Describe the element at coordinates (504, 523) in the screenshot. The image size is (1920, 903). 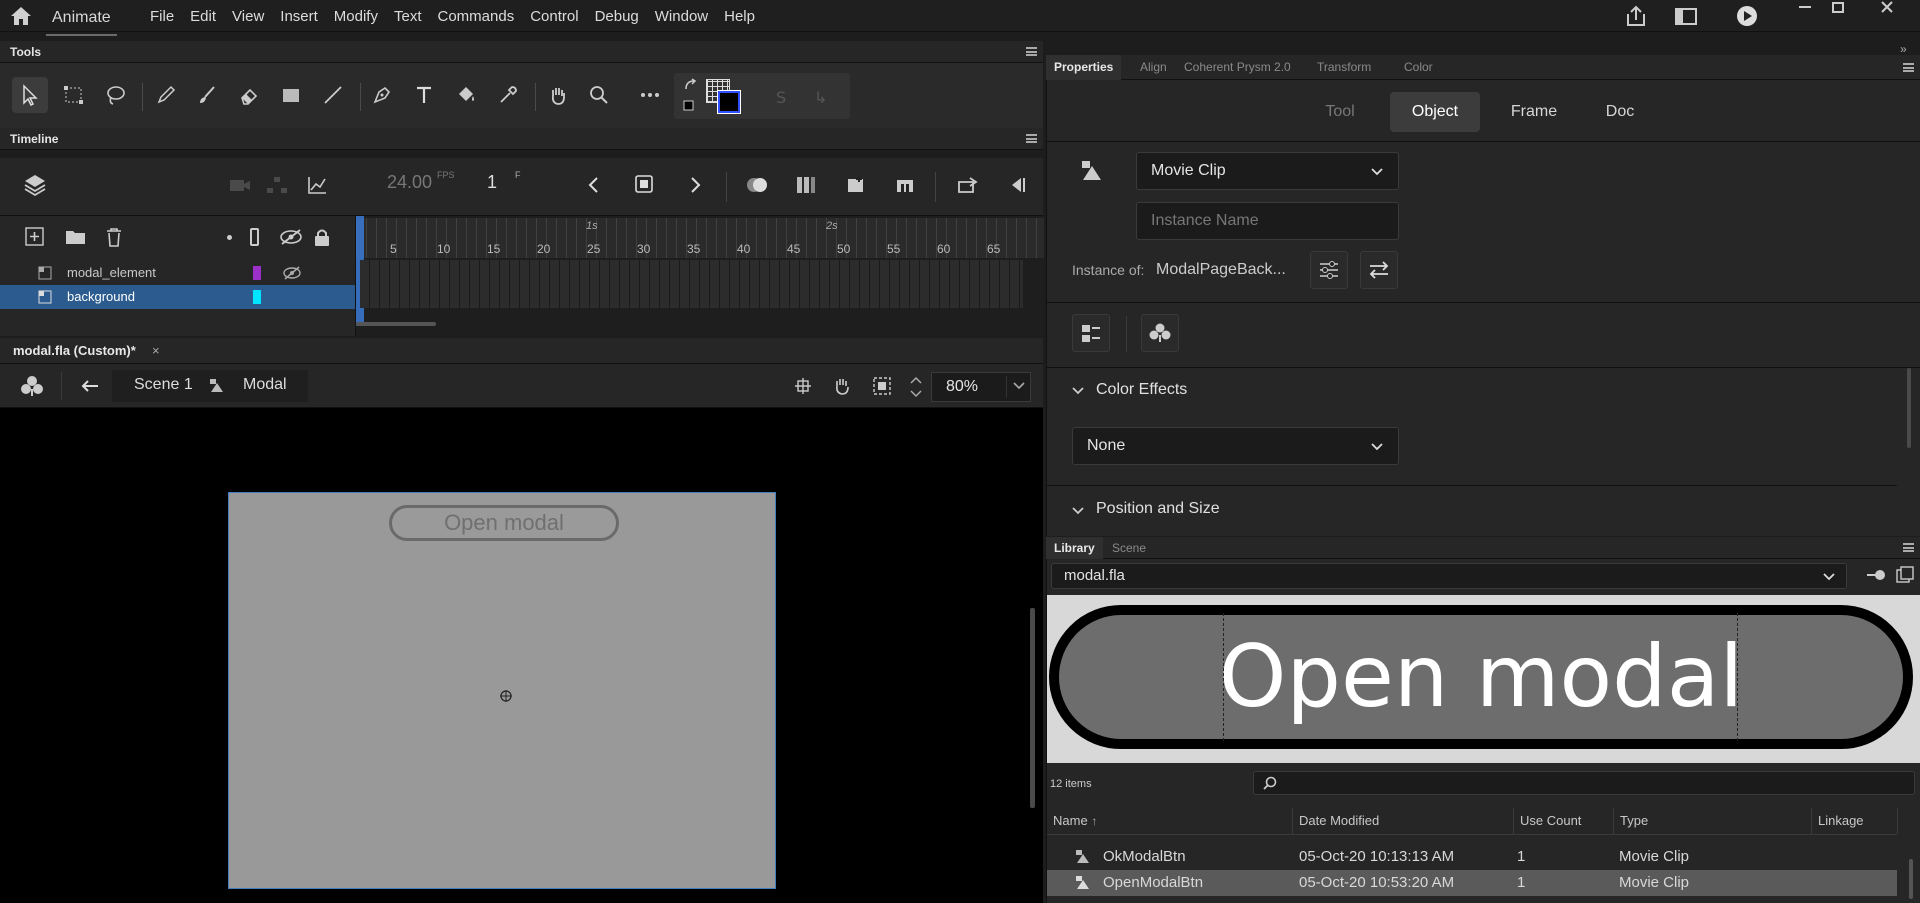
I see `open-modal-button-instance: Open modal` at that location.